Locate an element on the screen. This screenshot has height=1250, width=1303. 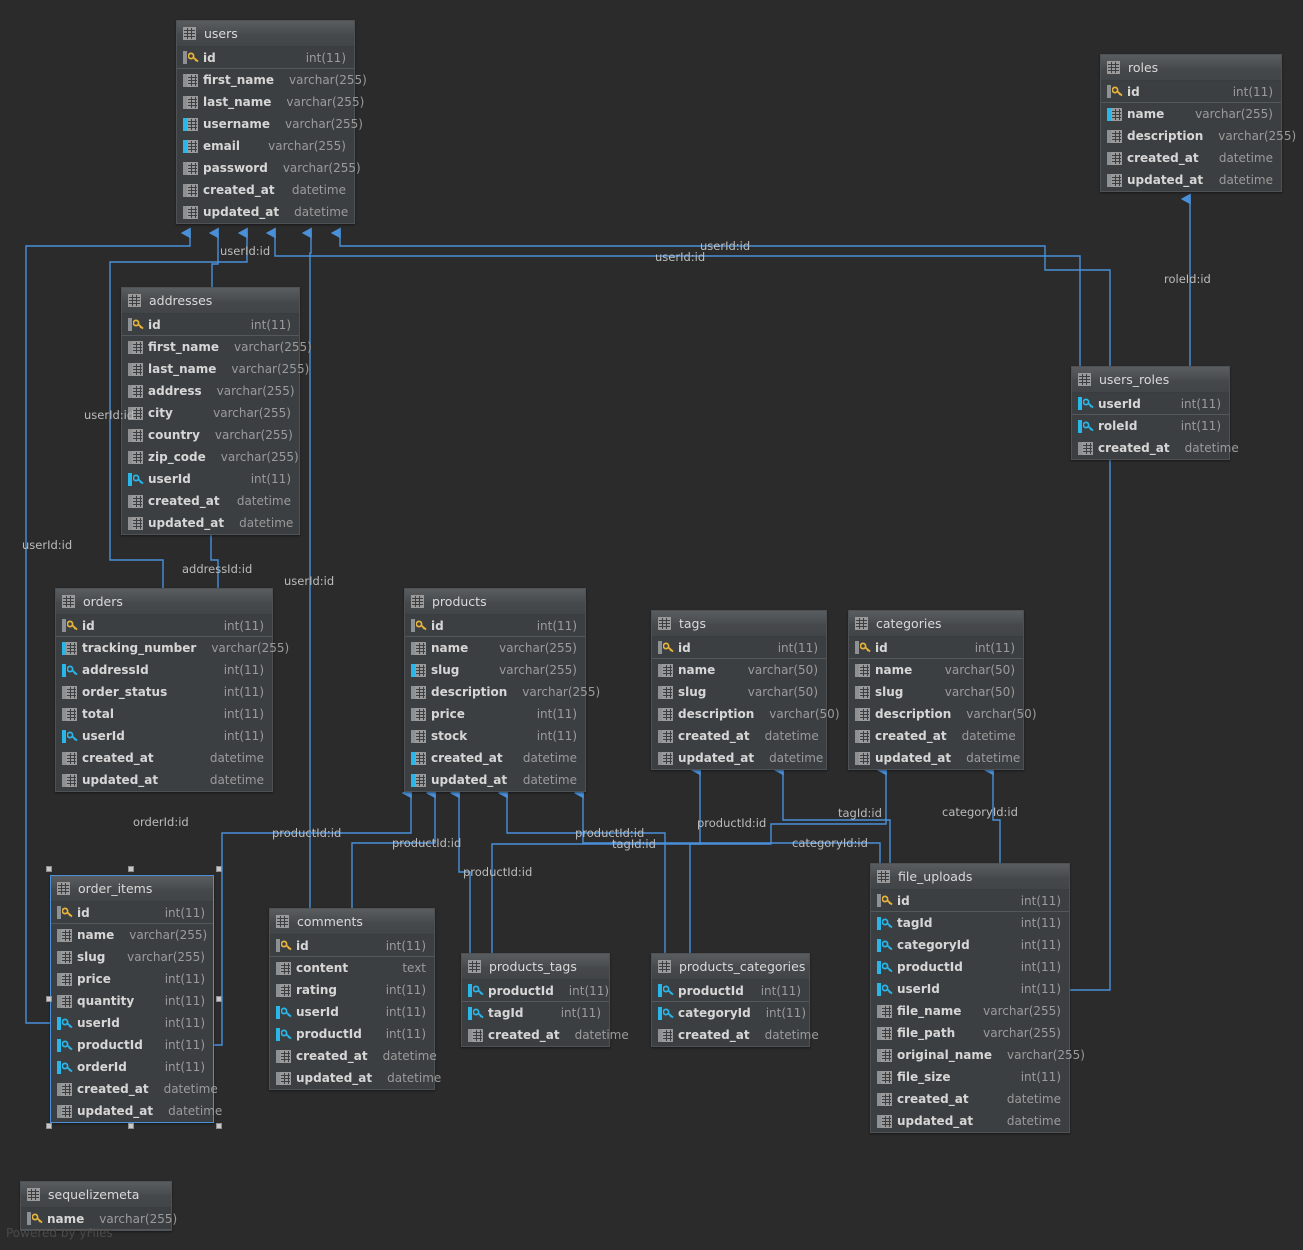
column-row: roleId int(11) is located at coordinates (1150, 426).